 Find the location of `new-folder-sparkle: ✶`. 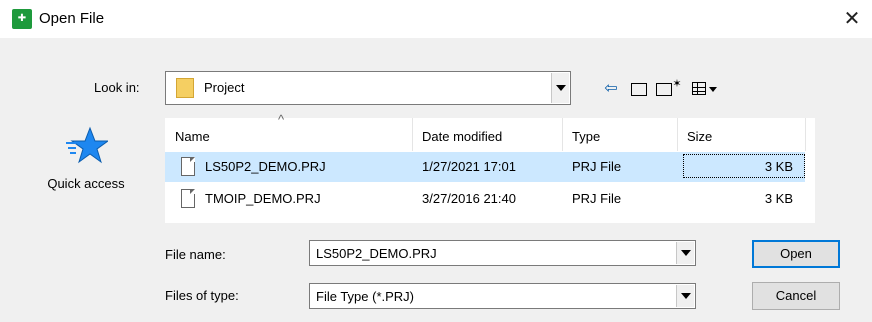

new-folder-sparkle: ✶ is located at coordinates (677, 84).